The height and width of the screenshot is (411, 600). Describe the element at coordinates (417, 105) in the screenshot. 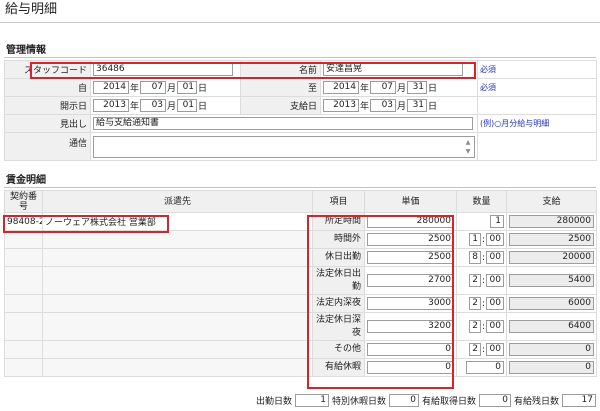

I see `pay-day-input: 31` at that location.